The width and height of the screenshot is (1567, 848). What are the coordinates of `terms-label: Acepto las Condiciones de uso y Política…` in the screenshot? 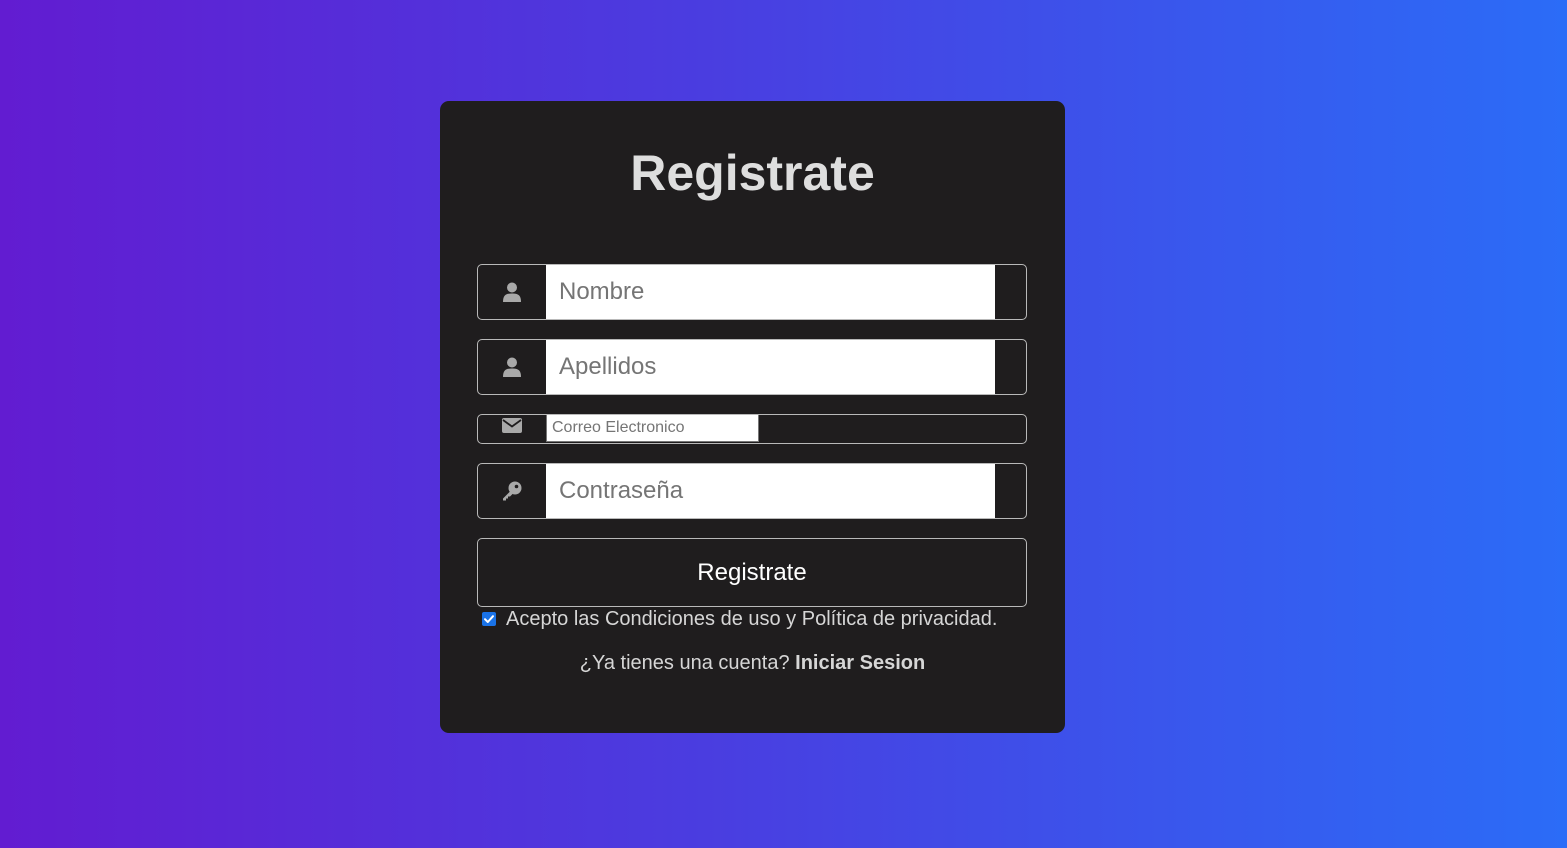 It's located at (752, 619).